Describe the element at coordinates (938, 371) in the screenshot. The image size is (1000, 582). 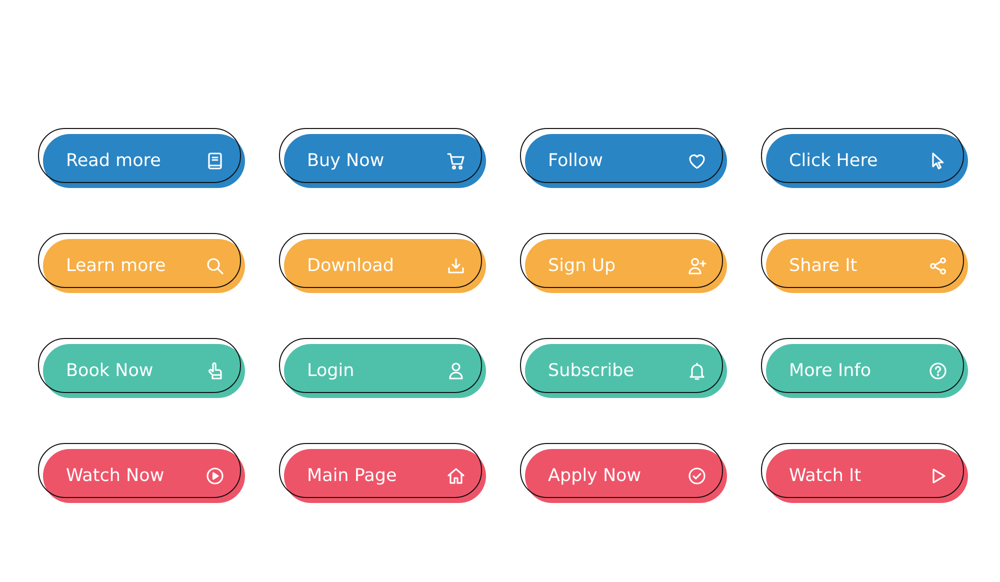
I see `help-icon` at that location.